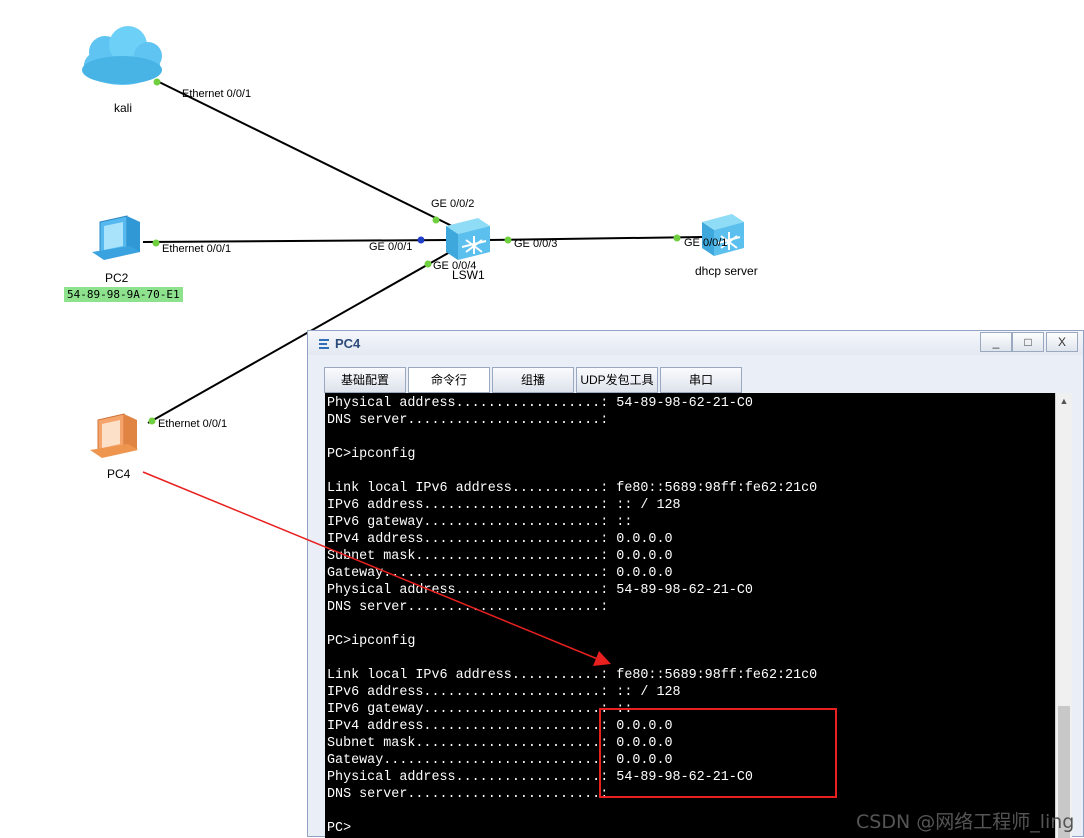 The height and width of the screenshot is (838, 1084). What do you see at coordinates (965, 822) in the screenshot?
I see `watermark: CSDN @网络工程师_ling` at bounding box center [965, 822].